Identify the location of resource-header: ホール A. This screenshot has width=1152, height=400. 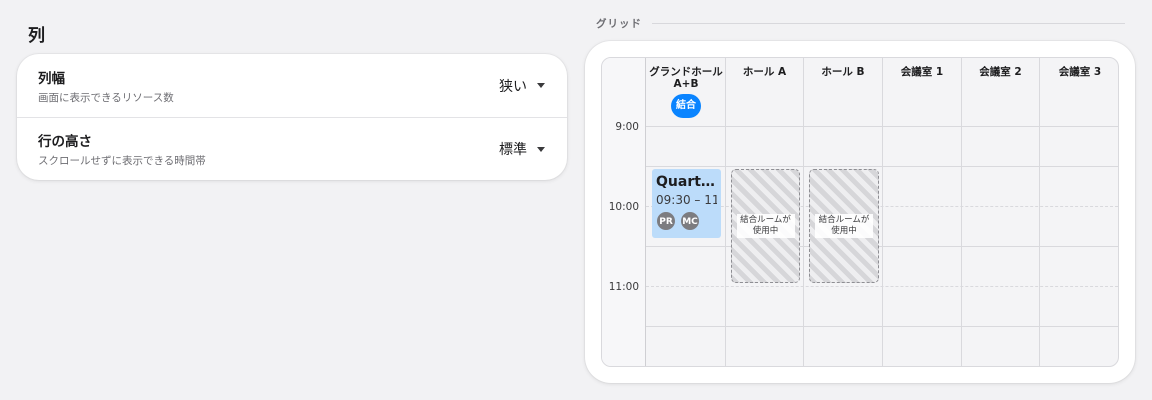
(764, 72).